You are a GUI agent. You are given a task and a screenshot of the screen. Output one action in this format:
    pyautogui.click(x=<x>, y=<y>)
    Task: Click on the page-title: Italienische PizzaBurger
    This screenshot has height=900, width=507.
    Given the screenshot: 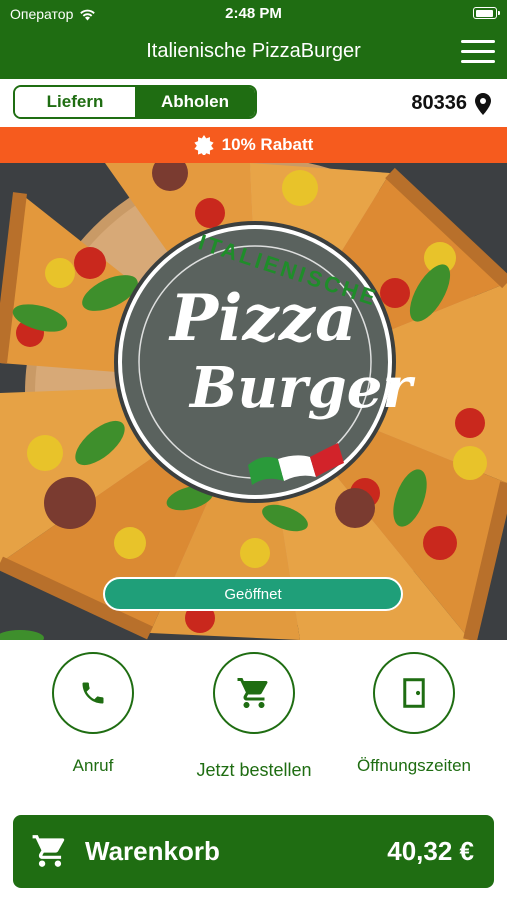 What is the action you would take?
    pyautogui.click(x=253, y=51)
    